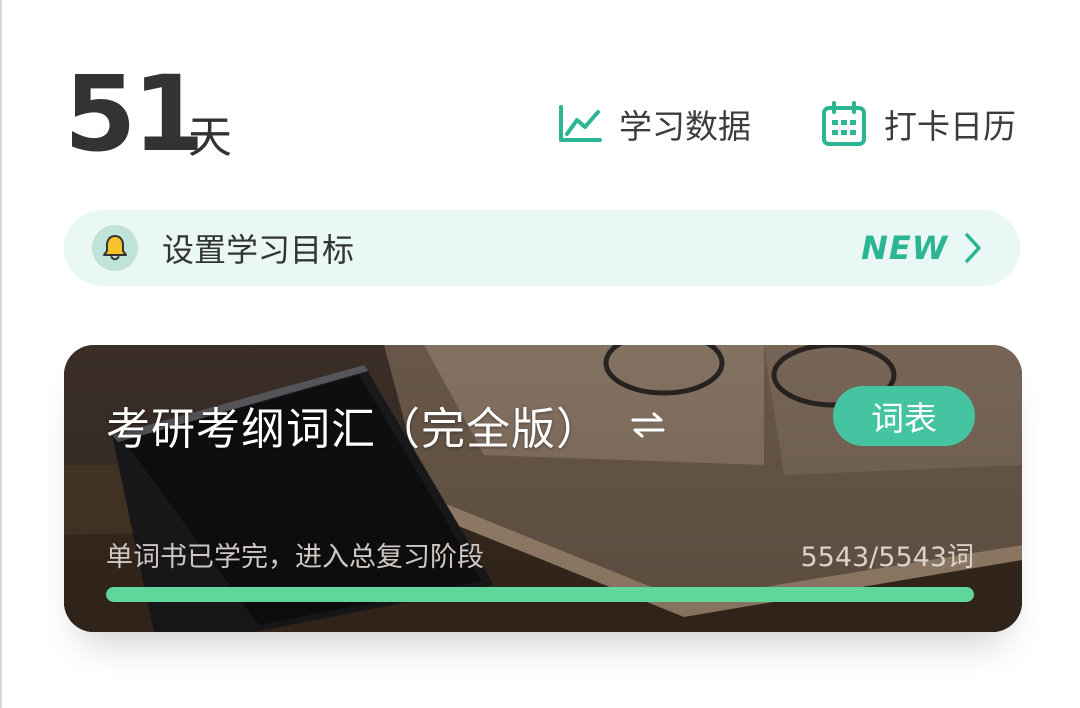 This screenshot has height=708, width=1080. What do you see at coordinates (973, 248) in the screenshot?
I see `chevron-right-icon` at bounding box center [973, 248].